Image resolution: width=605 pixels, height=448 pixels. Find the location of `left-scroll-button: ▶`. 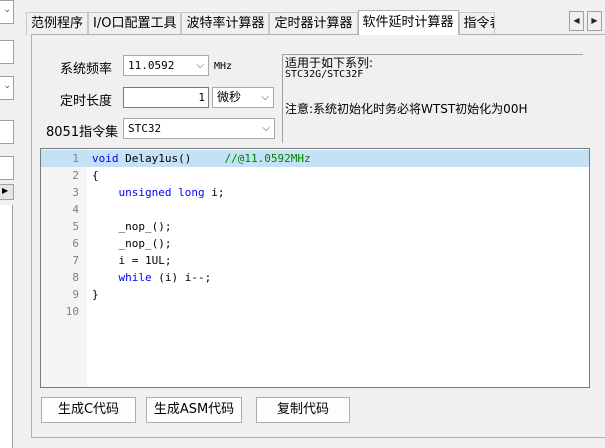

left-scroll-button: ▶ is located at coordinates (7, 192).